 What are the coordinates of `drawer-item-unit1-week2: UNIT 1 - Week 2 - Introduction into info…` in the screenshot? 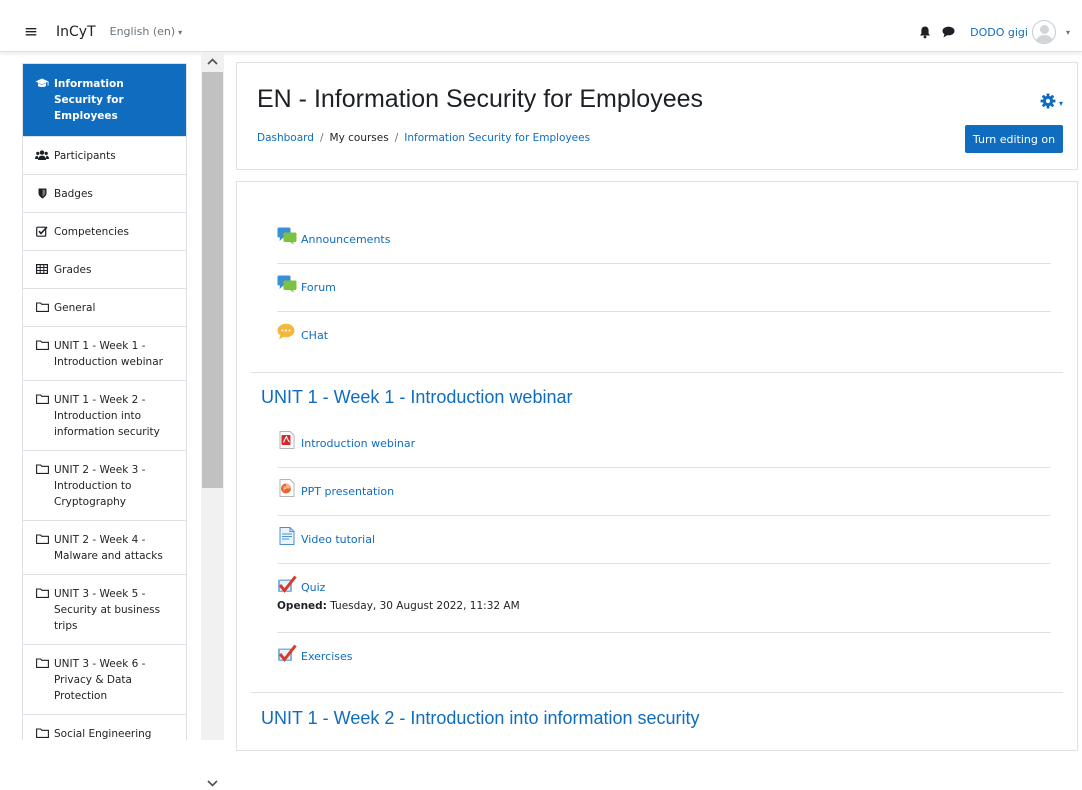 It's located at (104, 416).